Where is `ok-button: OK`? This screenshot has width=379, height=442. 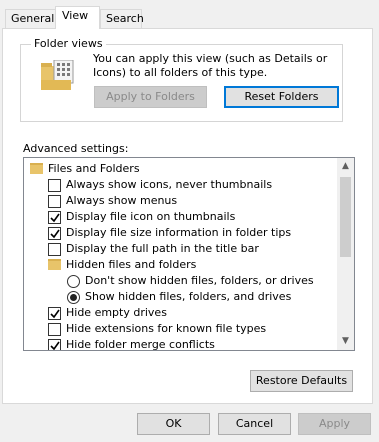 ok-button: OK is located at coordinates (173, 424).